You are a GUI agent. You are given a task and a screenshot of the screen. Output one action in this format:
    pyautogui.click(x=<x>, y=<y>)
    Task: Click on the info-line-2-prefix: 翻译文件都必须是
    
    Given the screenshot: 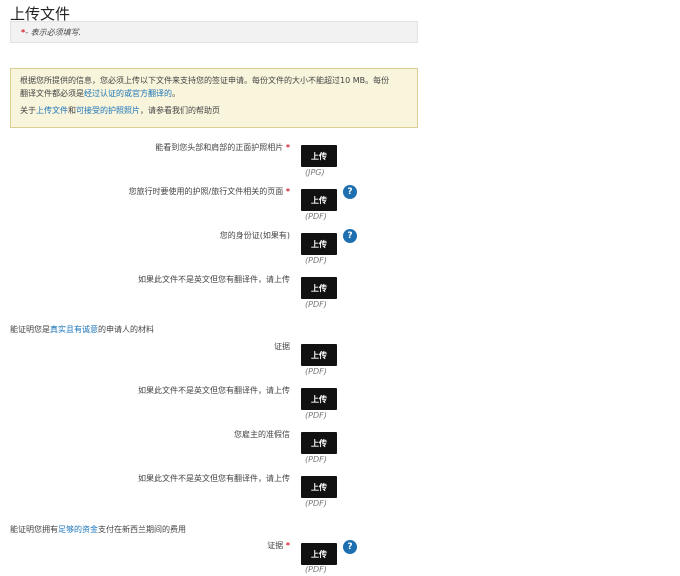 What is the action you would take?
    pyautogui.click(x=52, y=93)
    